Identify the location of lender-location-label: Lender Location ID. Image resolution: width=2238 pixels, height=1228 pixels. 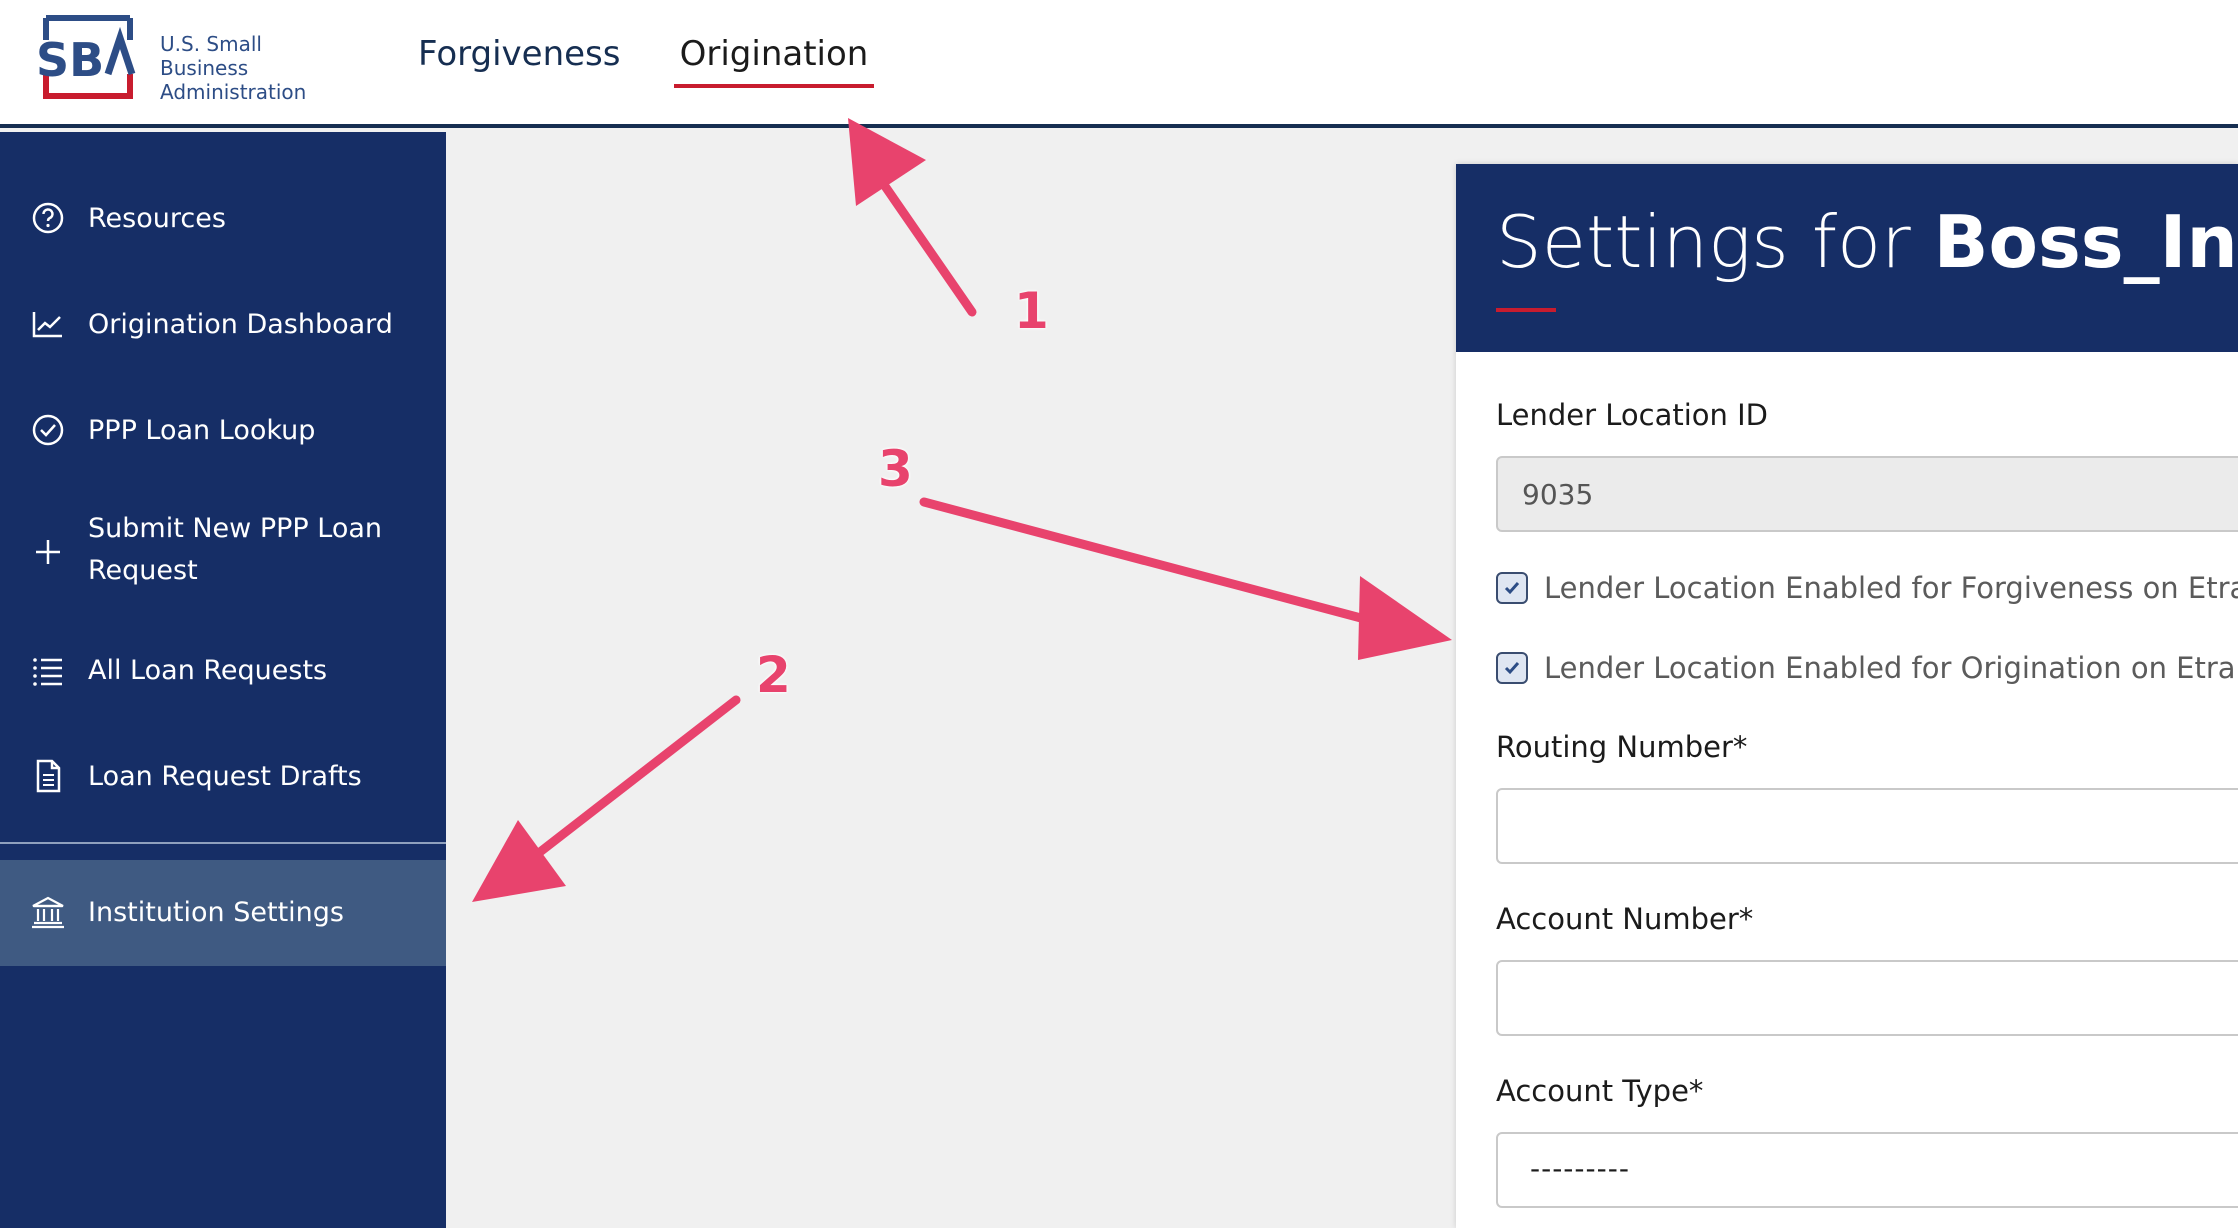
(1632, 415).